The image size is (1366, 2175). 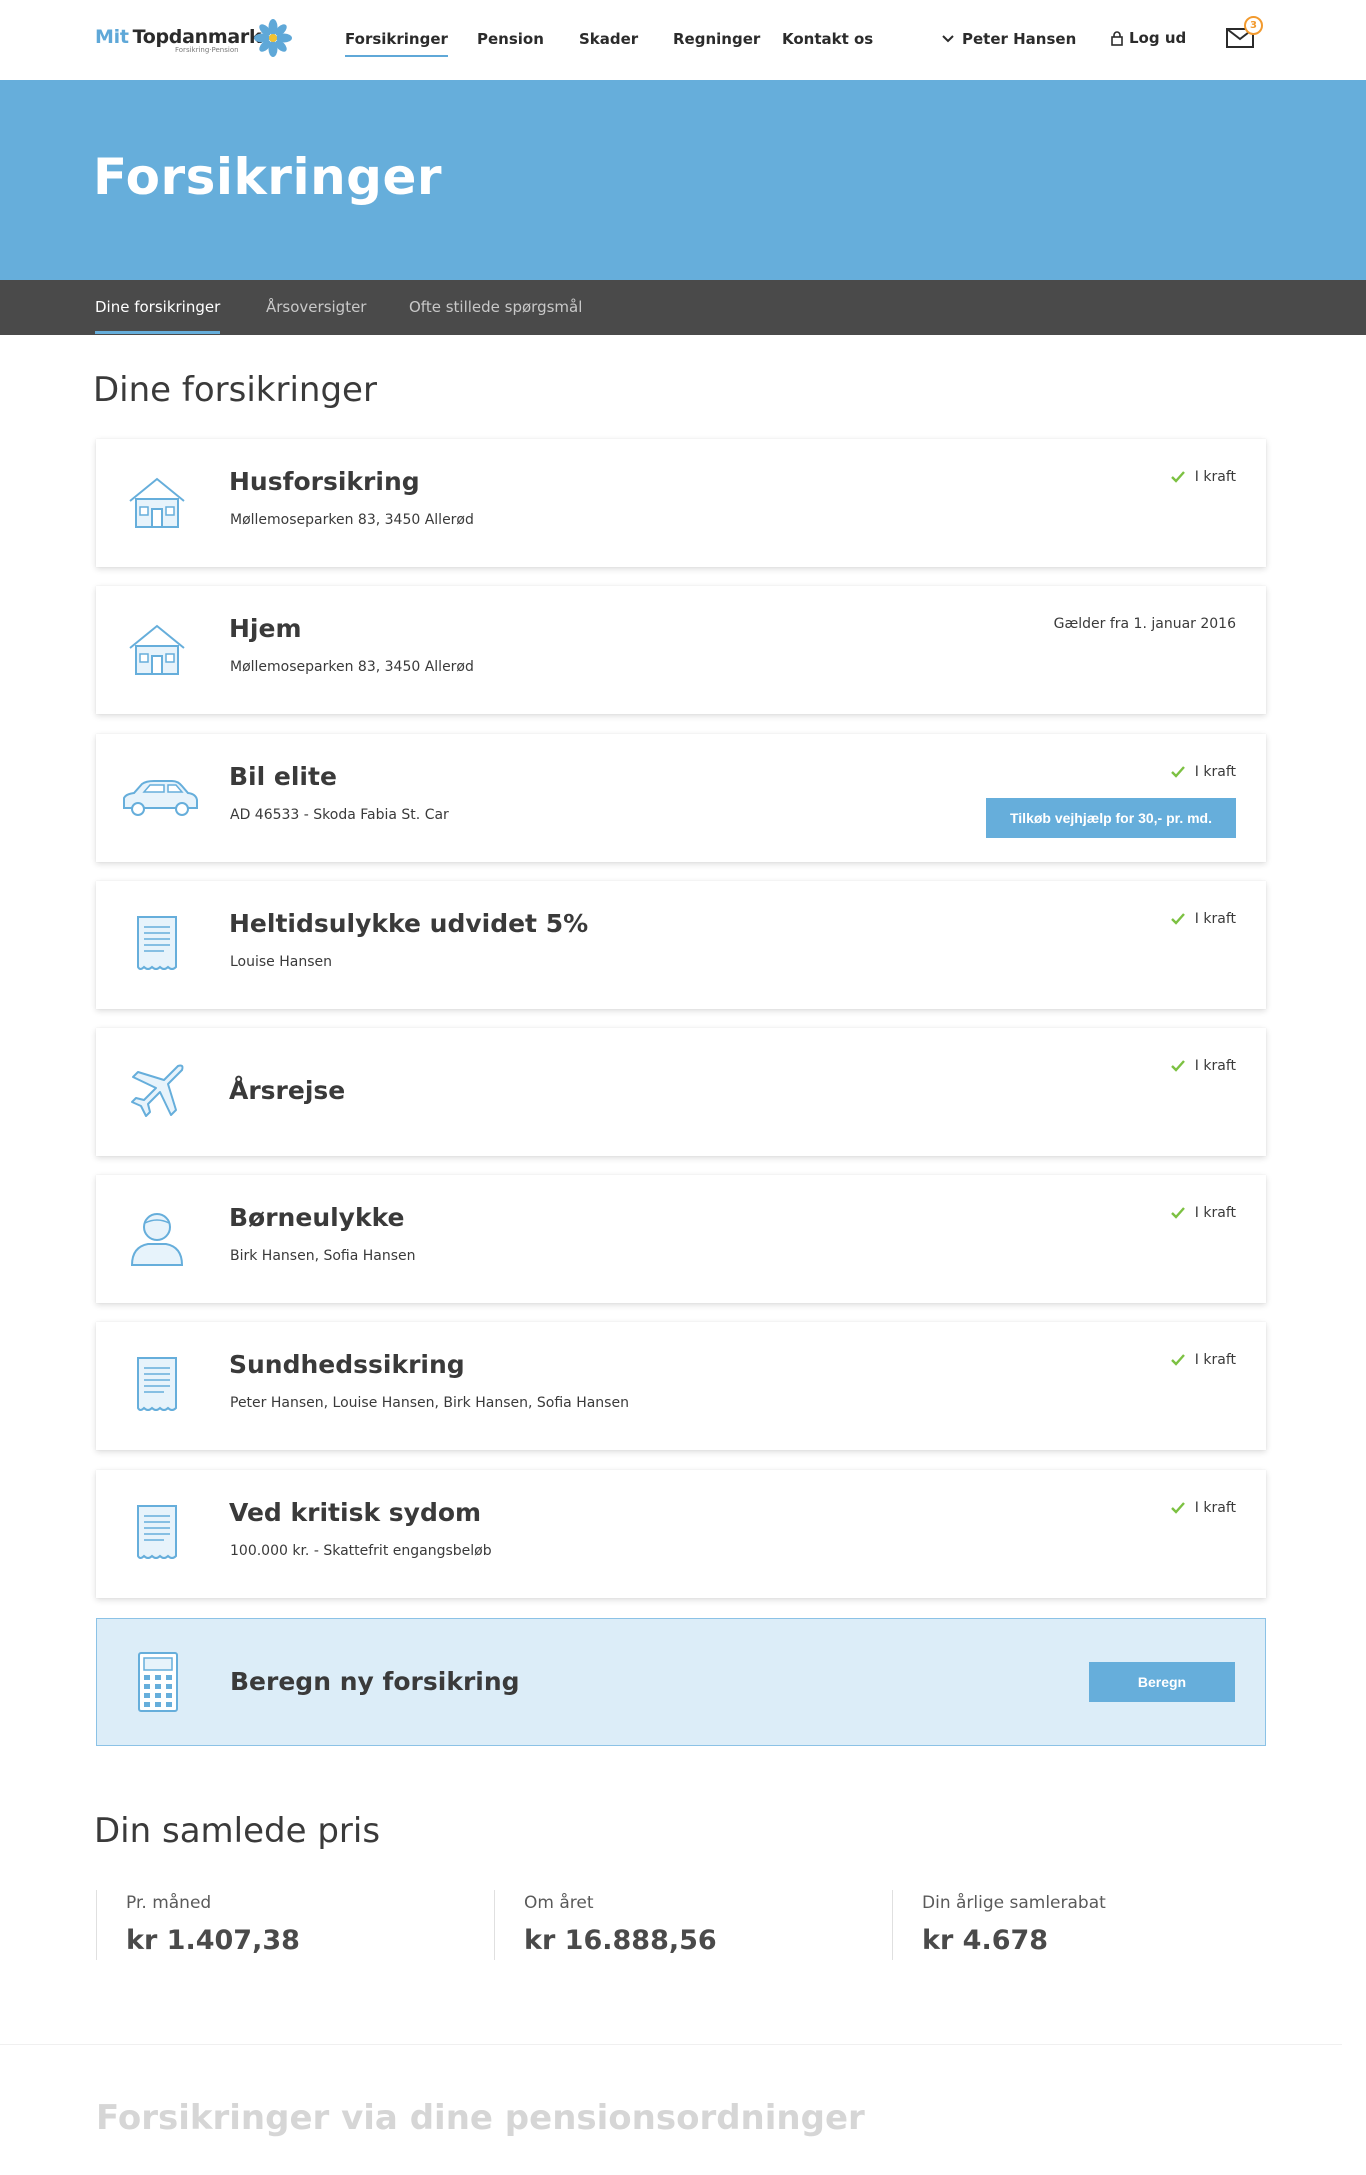 I want to click on logo-wordmark: Mit Topdanmark, so click(x=178, y=37).